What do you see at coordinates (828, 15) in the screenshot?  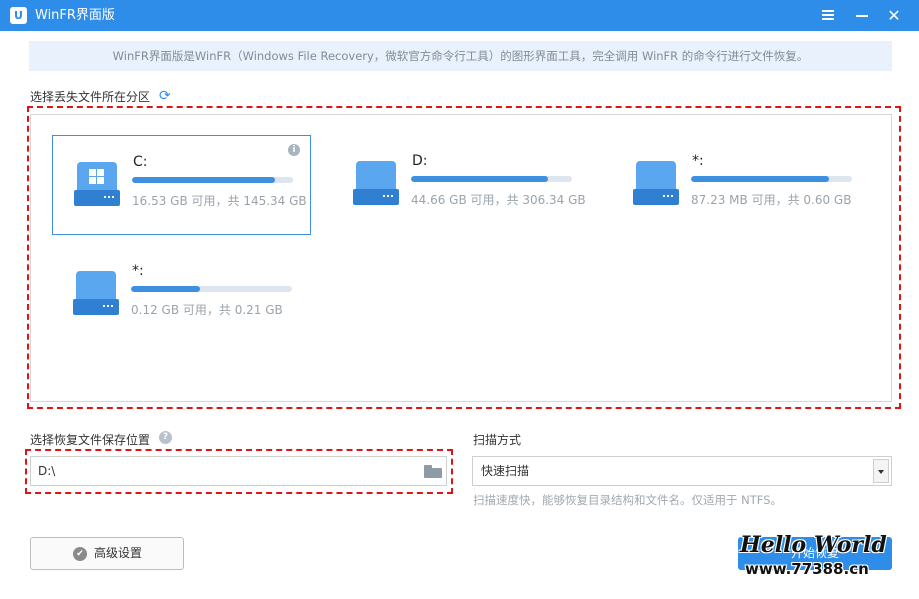 I see `menu-icon` at bounding box center [828, 15].